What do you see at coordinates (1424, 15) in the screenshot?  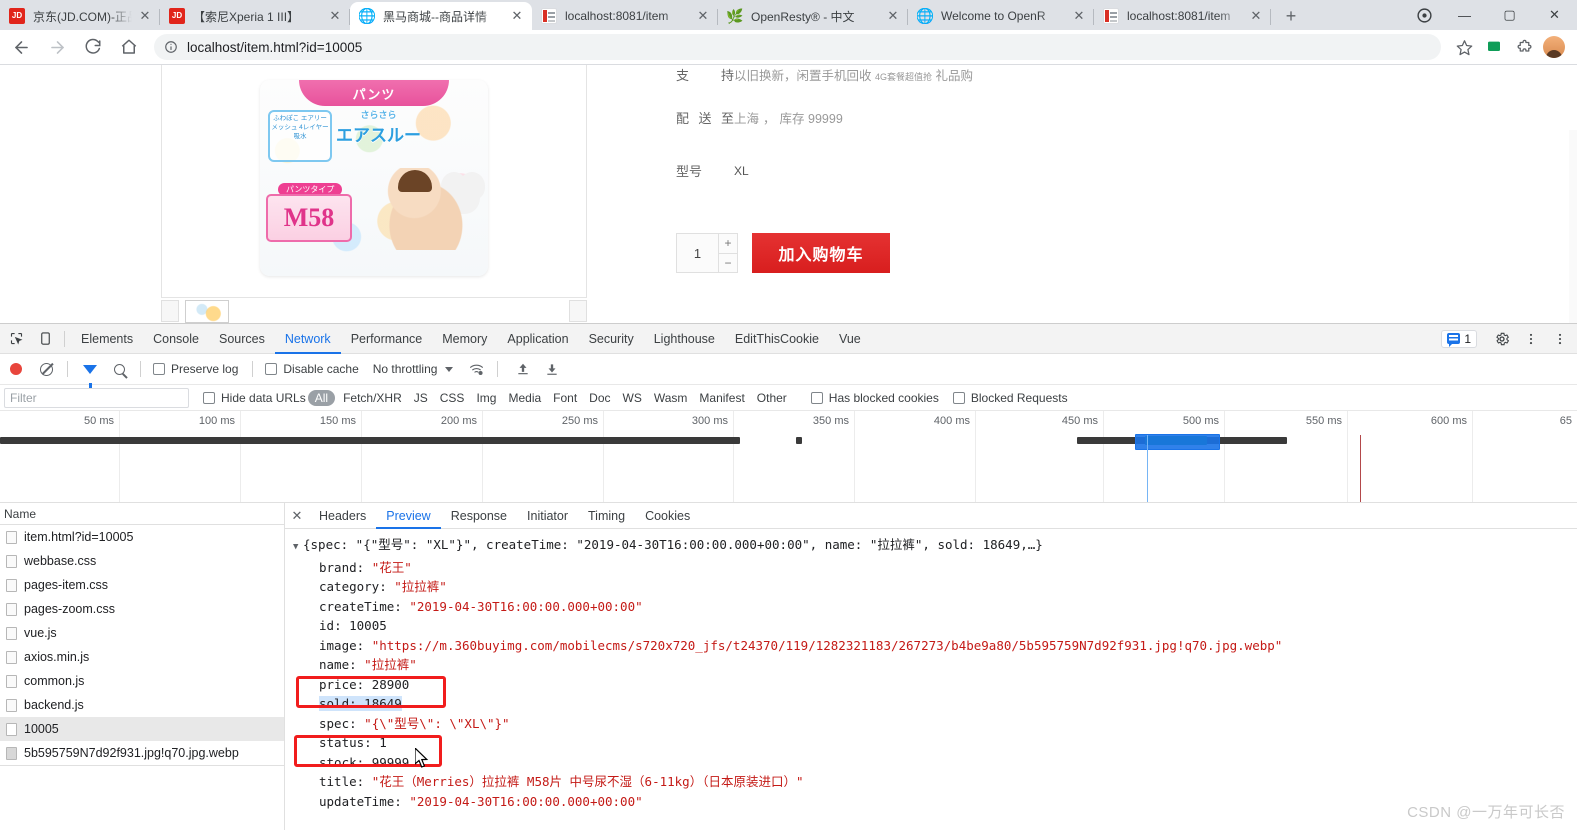 I see `extensions-badge-icon` at bounding box center [1424, 15].